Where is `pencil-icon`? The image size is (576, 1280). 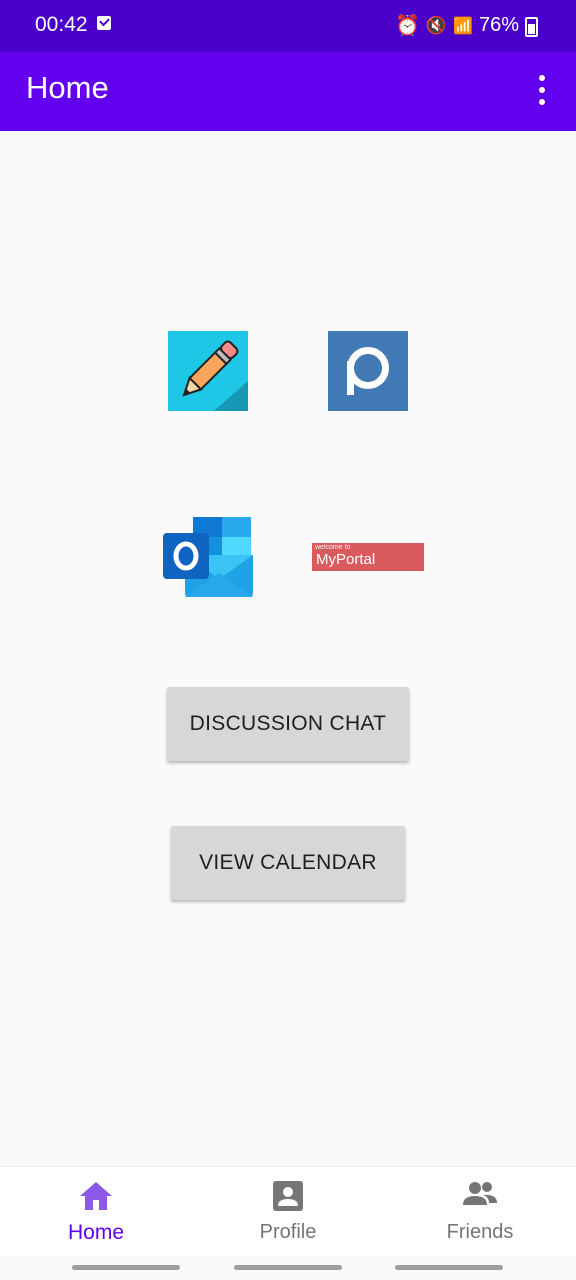
pencil-icon is located at coordinates (215, 375).